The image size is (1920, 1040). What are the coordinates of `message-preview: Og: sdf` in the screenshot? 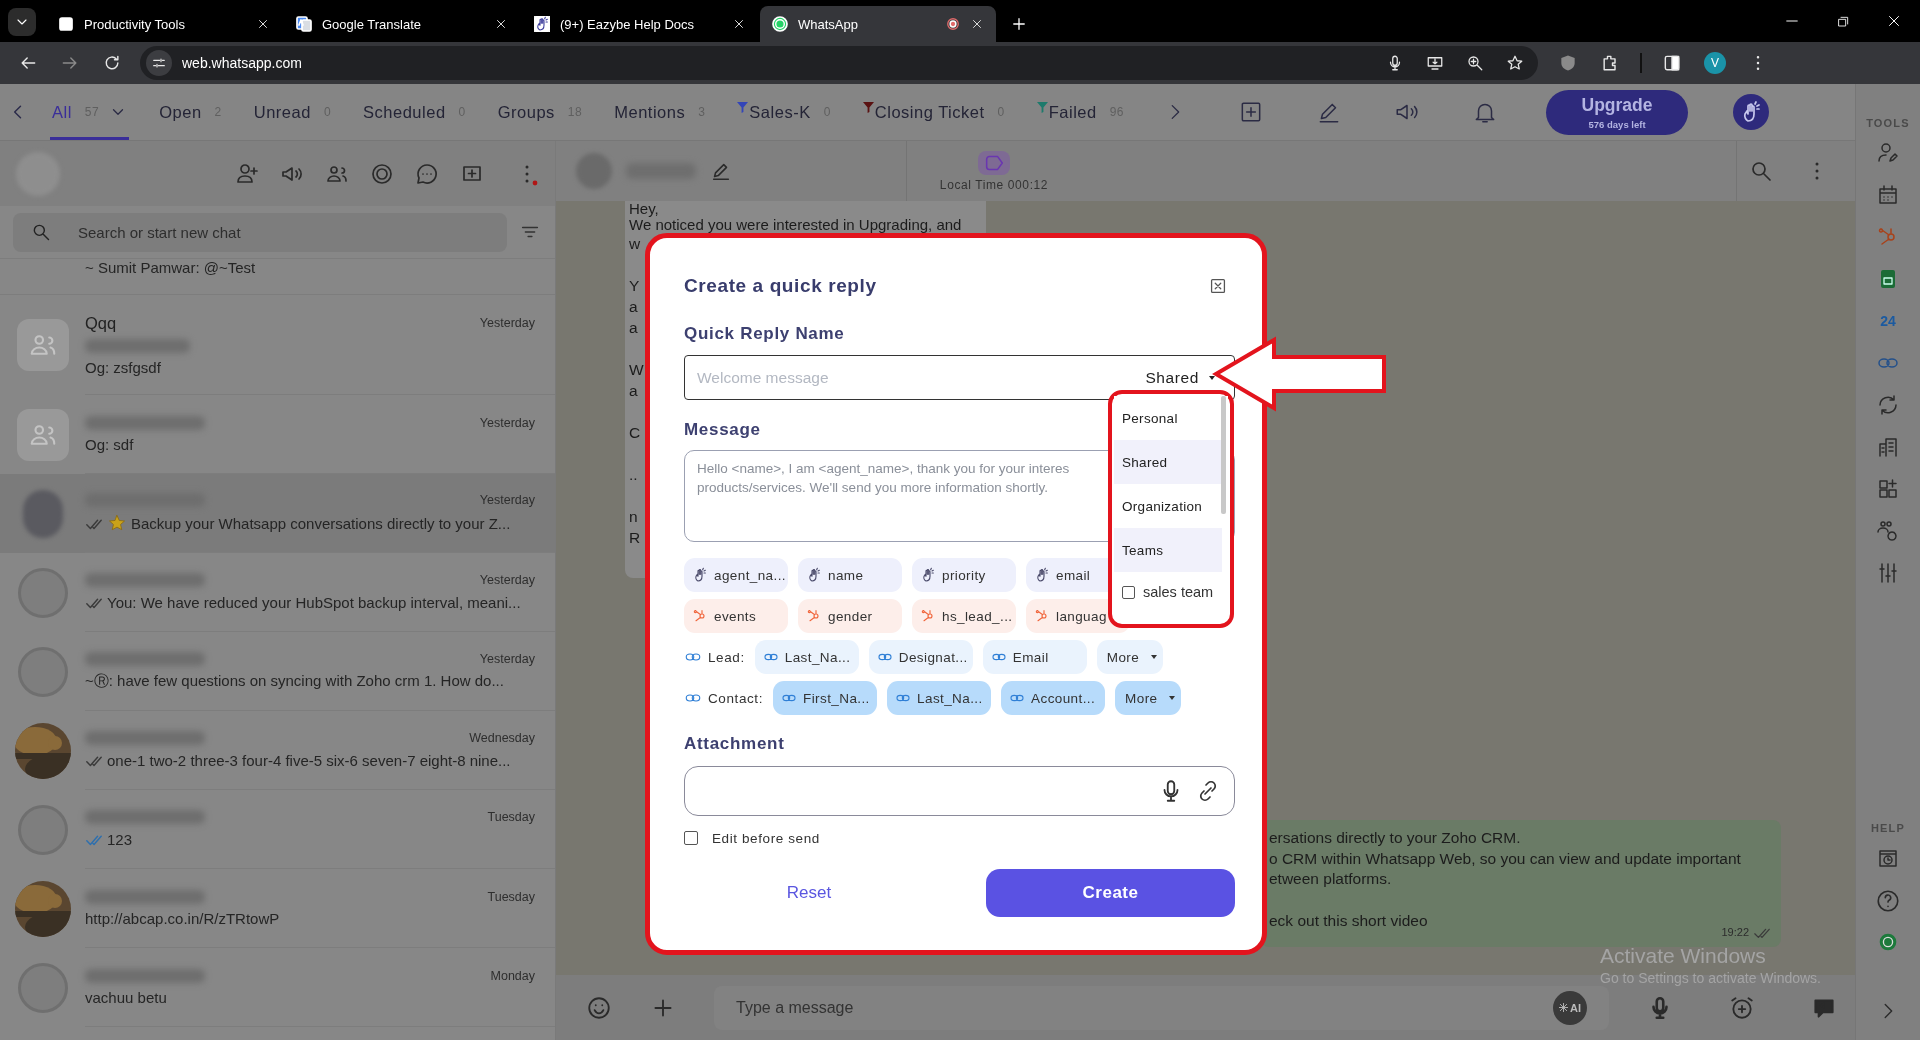 It's located at (109, 444).